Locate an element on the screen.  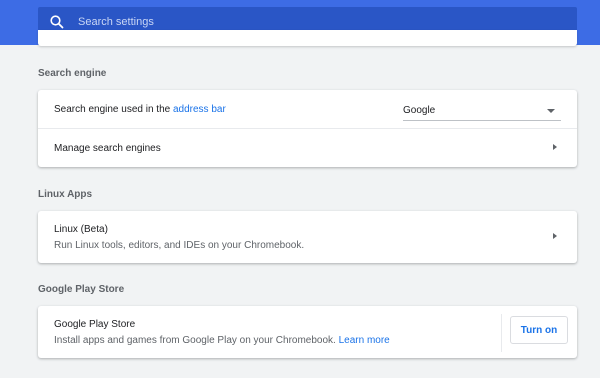
search-engine-selected-value: Google is located at coordinates (419, 110).